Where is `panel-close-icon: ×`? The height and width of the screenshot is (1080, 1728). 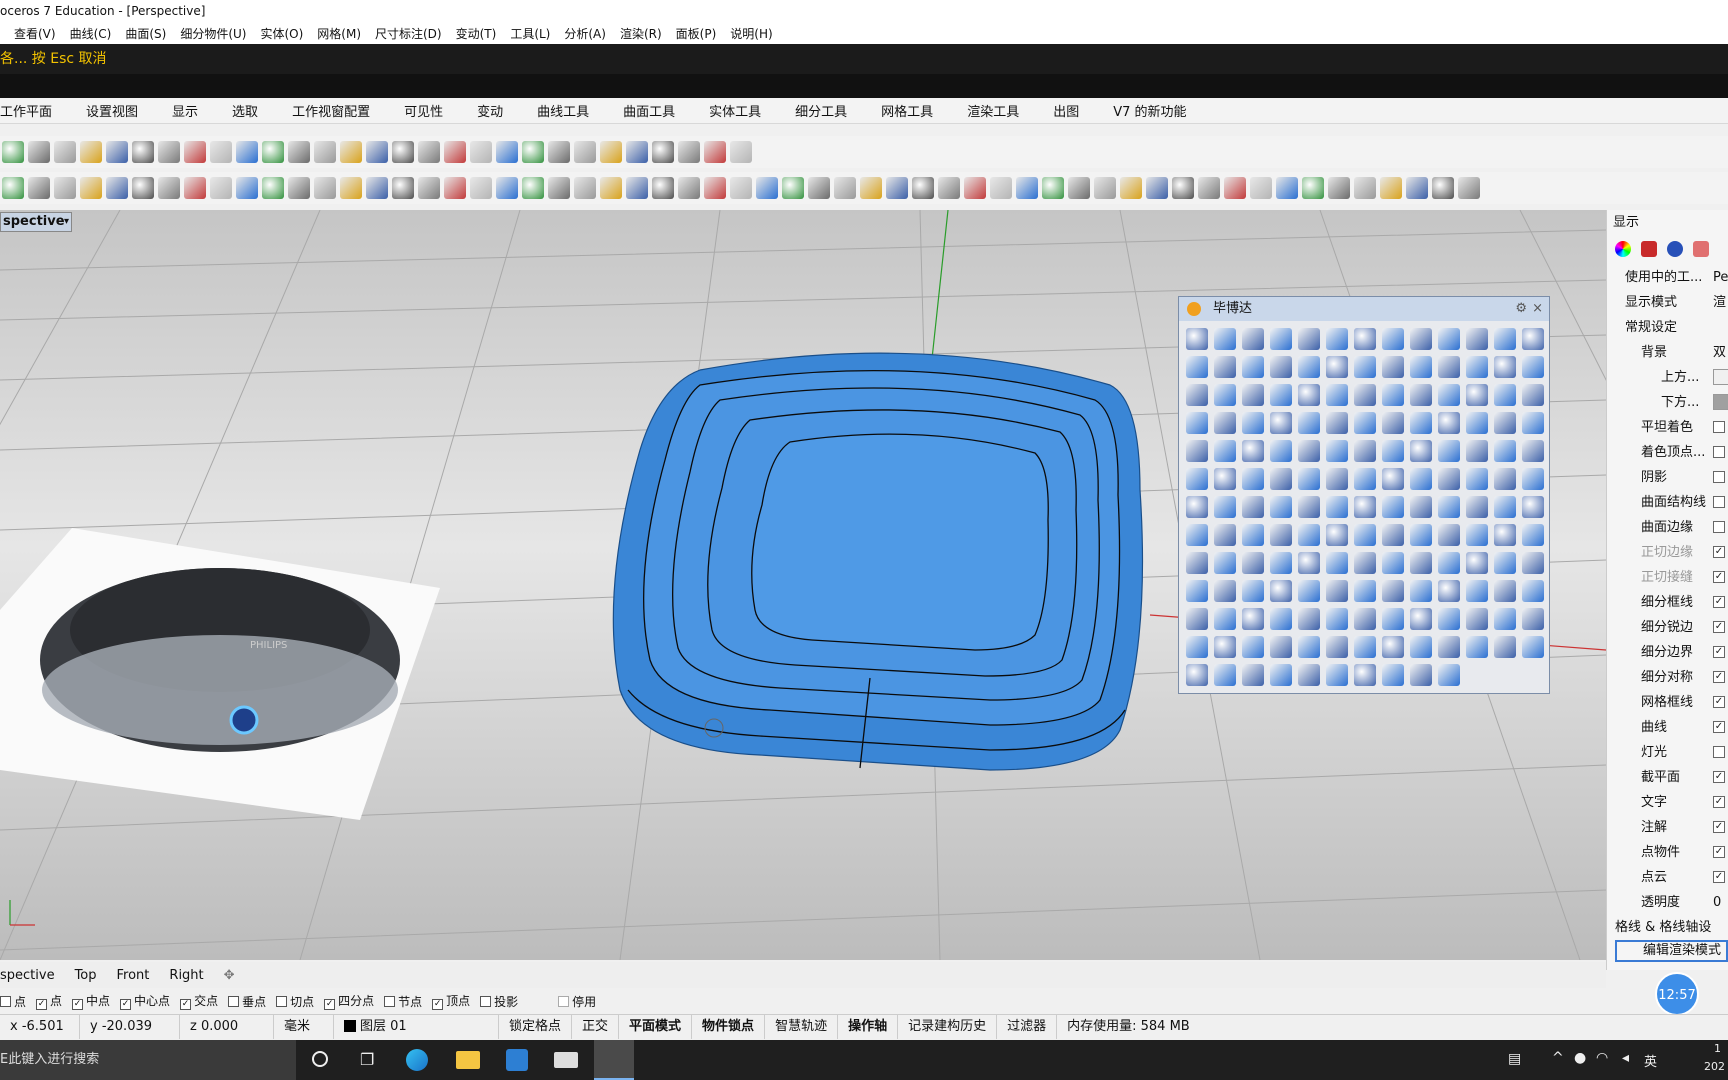 panel-close-icon: × is located at coordinates (1537, 309).